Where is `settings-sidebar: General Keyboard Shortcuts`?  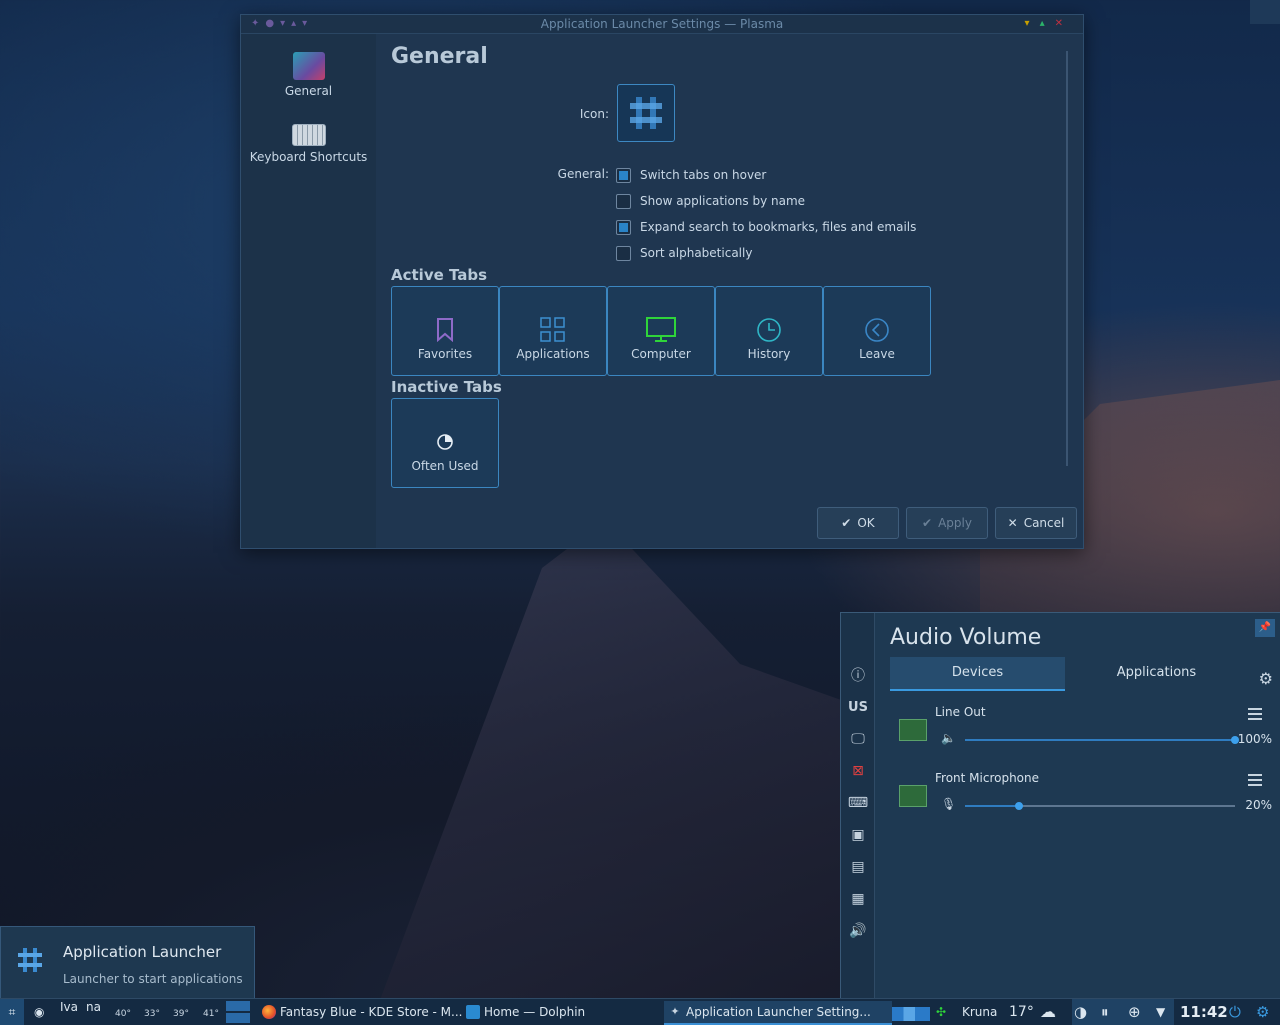 settings-sidebar: General Keyboard Shortcuts is located at coordinates (308, 291).